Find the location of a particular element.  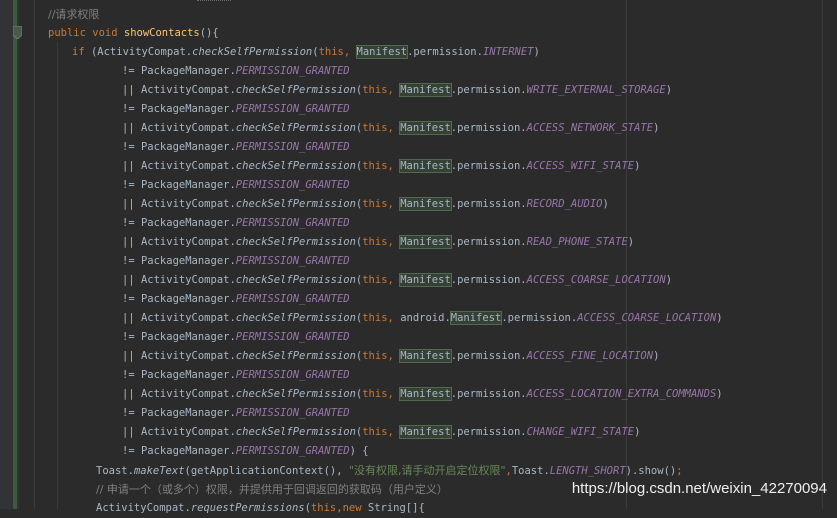

code-token: READ_PHONE_STATE is located at coordinates (577, 242).